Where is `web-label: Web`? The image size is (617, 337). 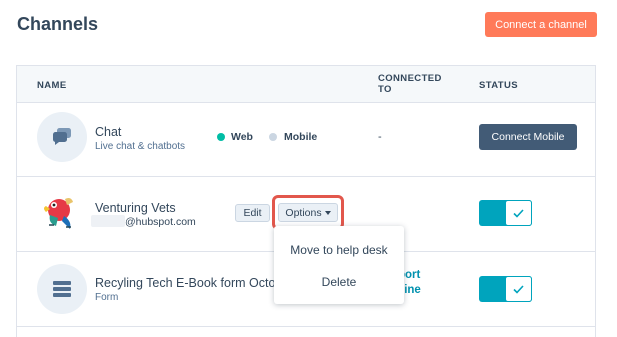 web-label: Web is located at coordinates (242, 137).